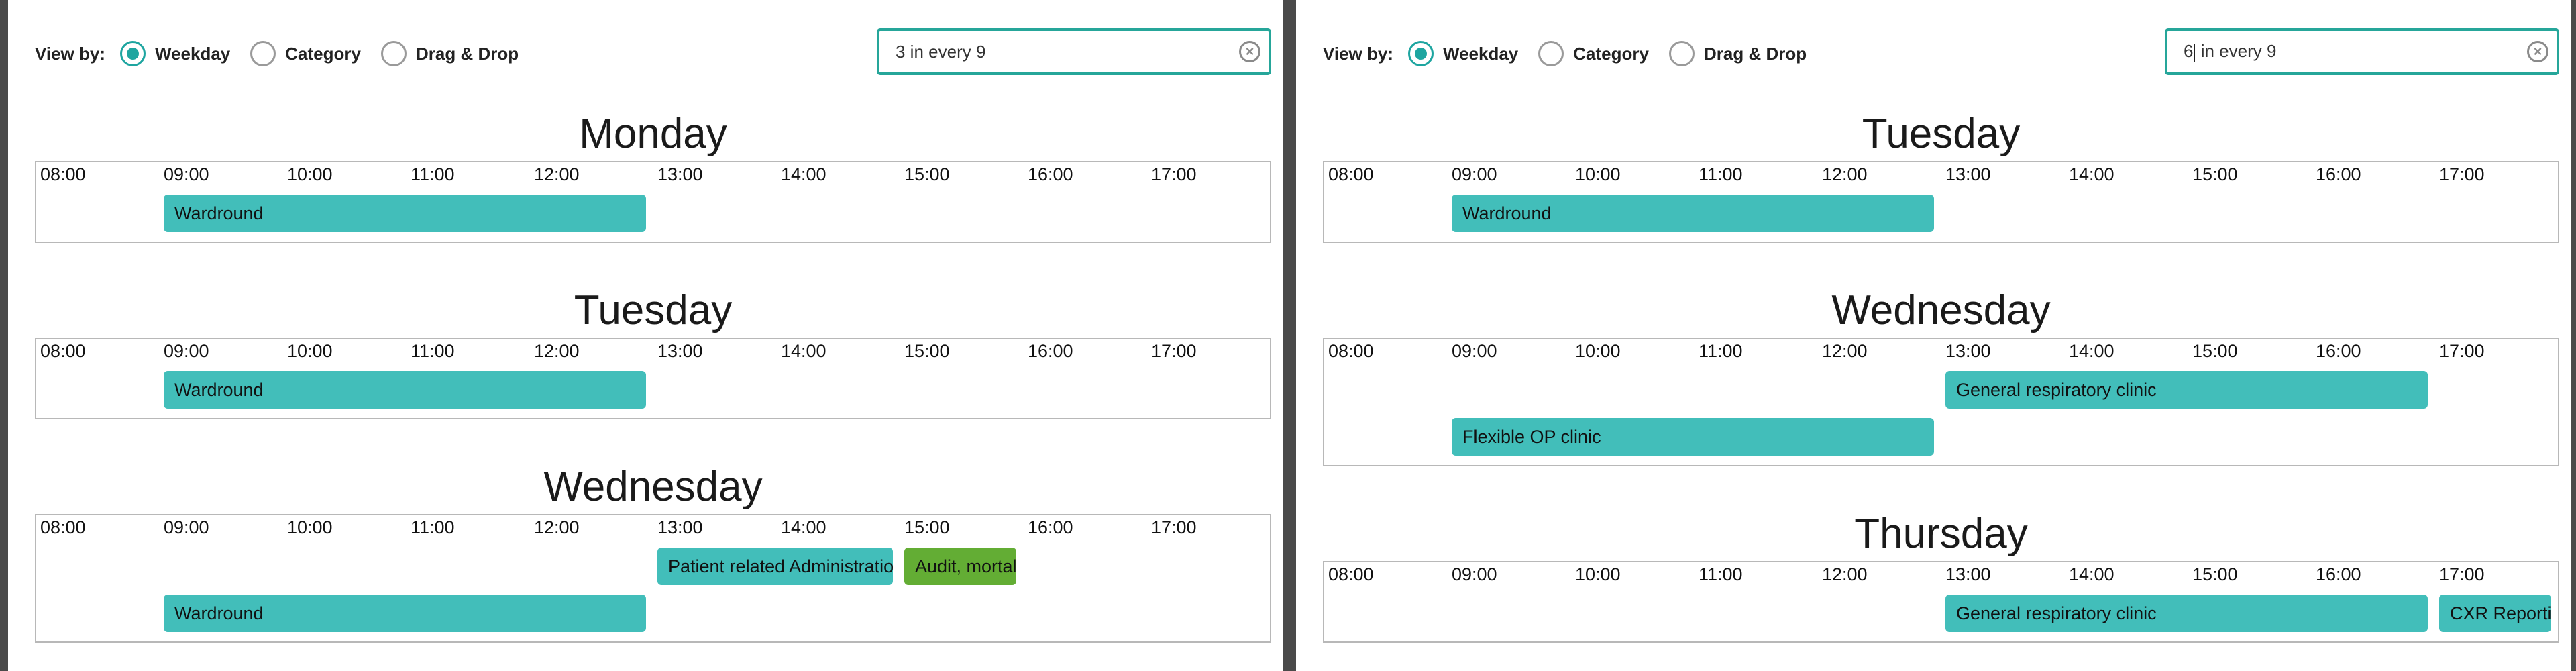 Image resolution: width=2576 pixels, height=671 pixels. I want to click on day-title: Wednesday, so click(1941, 310).